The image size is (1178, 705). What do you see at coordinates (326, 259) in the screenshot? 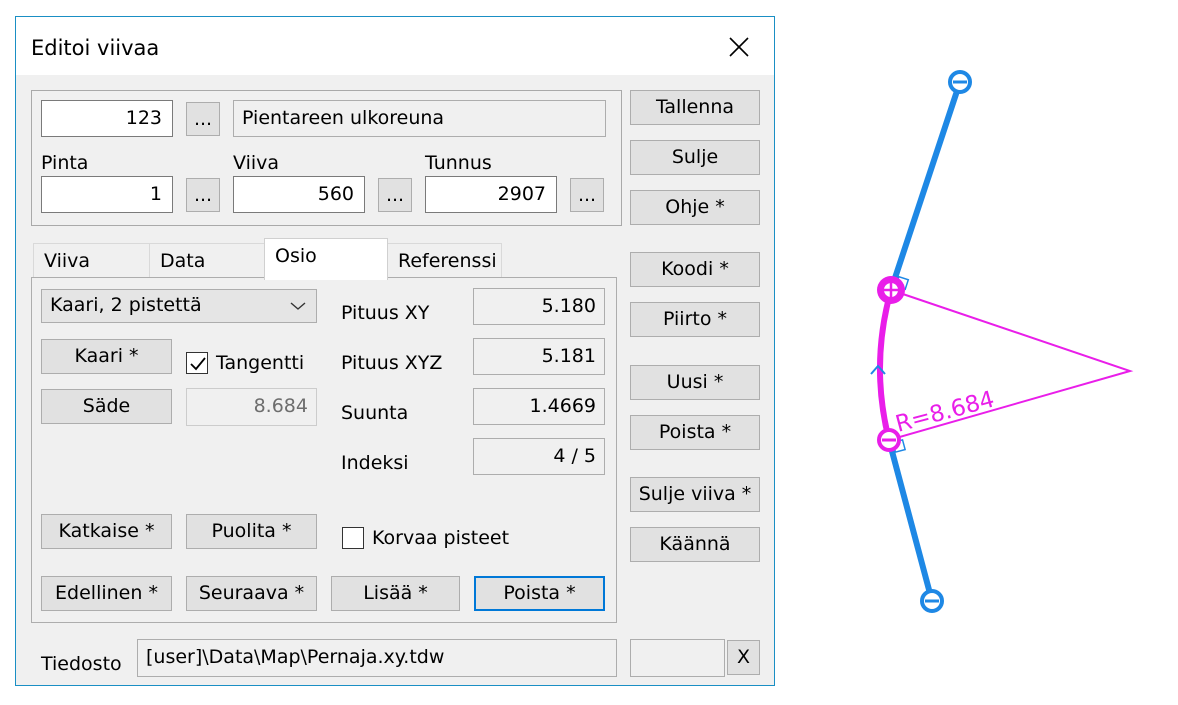
I see `tab-osio: Osio` at bounding box center [326, 259].